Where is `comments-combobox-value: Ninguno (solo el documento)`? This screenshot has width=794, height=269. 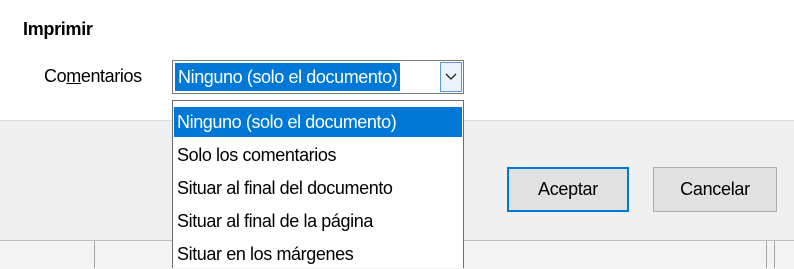 comments-combobox-value: Ninguno (solo el documento) is located at coordinates (288, 77).